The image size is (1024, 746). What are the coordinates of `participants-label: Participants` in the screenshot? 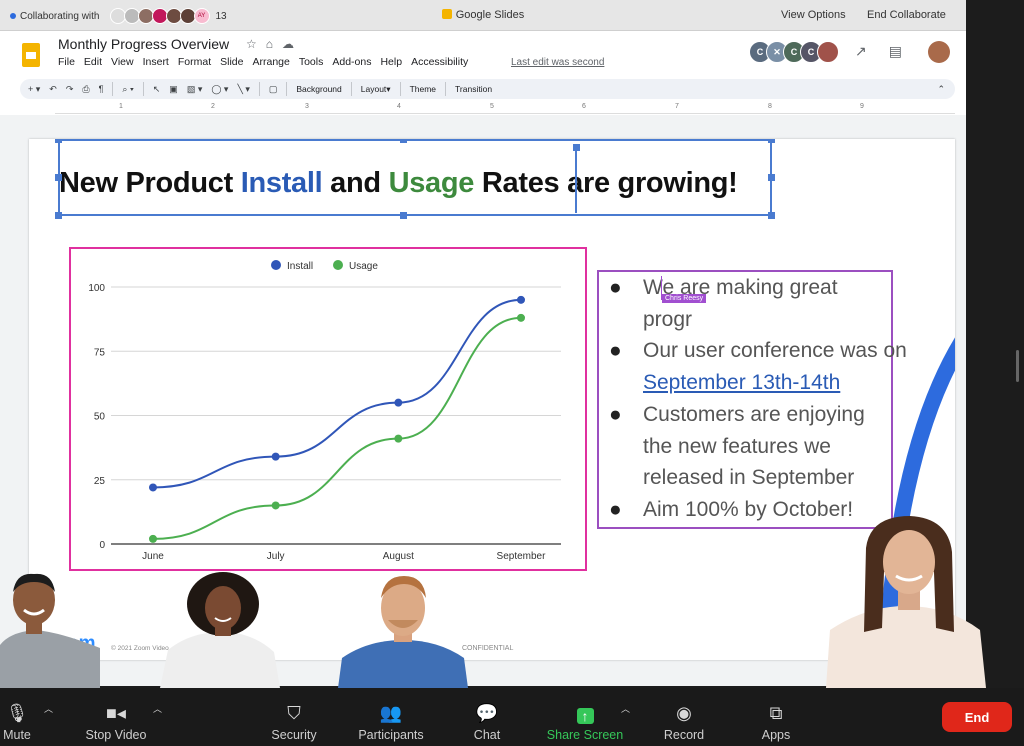 It's located at (391, 735).